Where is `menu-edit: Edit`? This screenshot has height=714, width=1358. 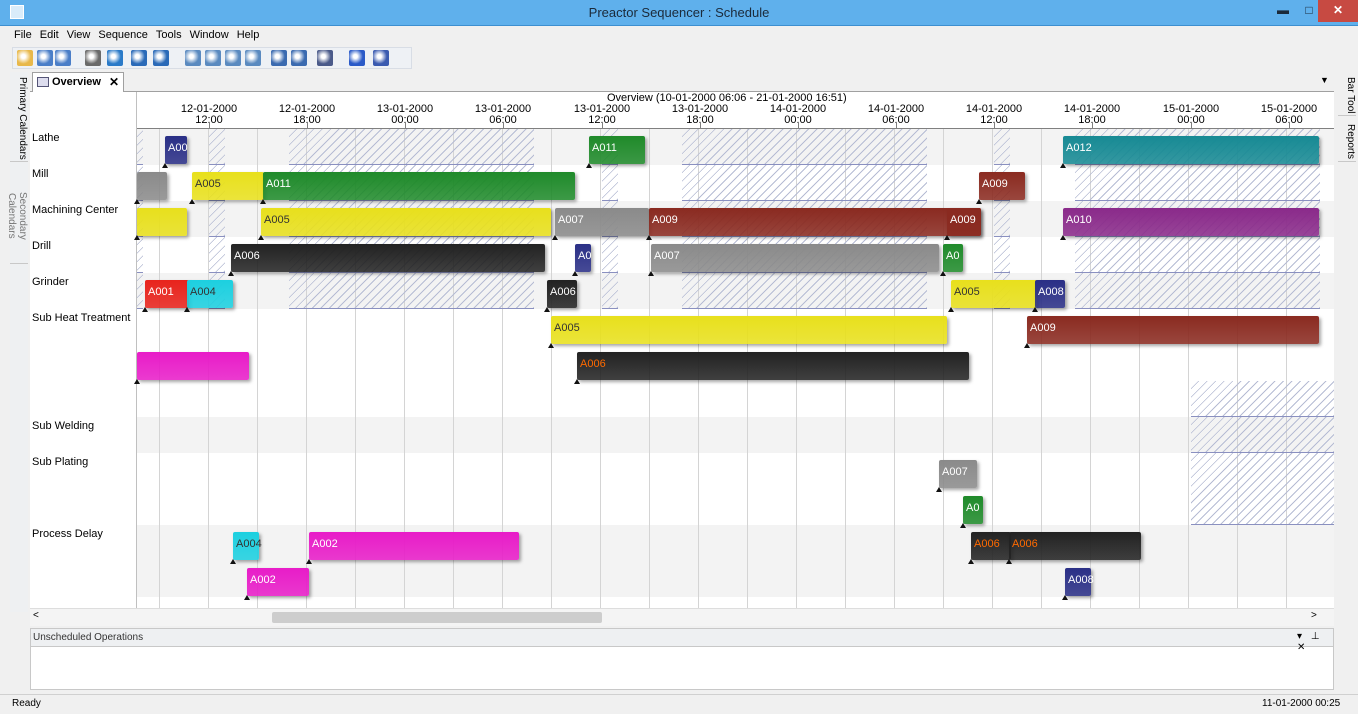
menu-edit: Edit is located at coordinates (49, 33).